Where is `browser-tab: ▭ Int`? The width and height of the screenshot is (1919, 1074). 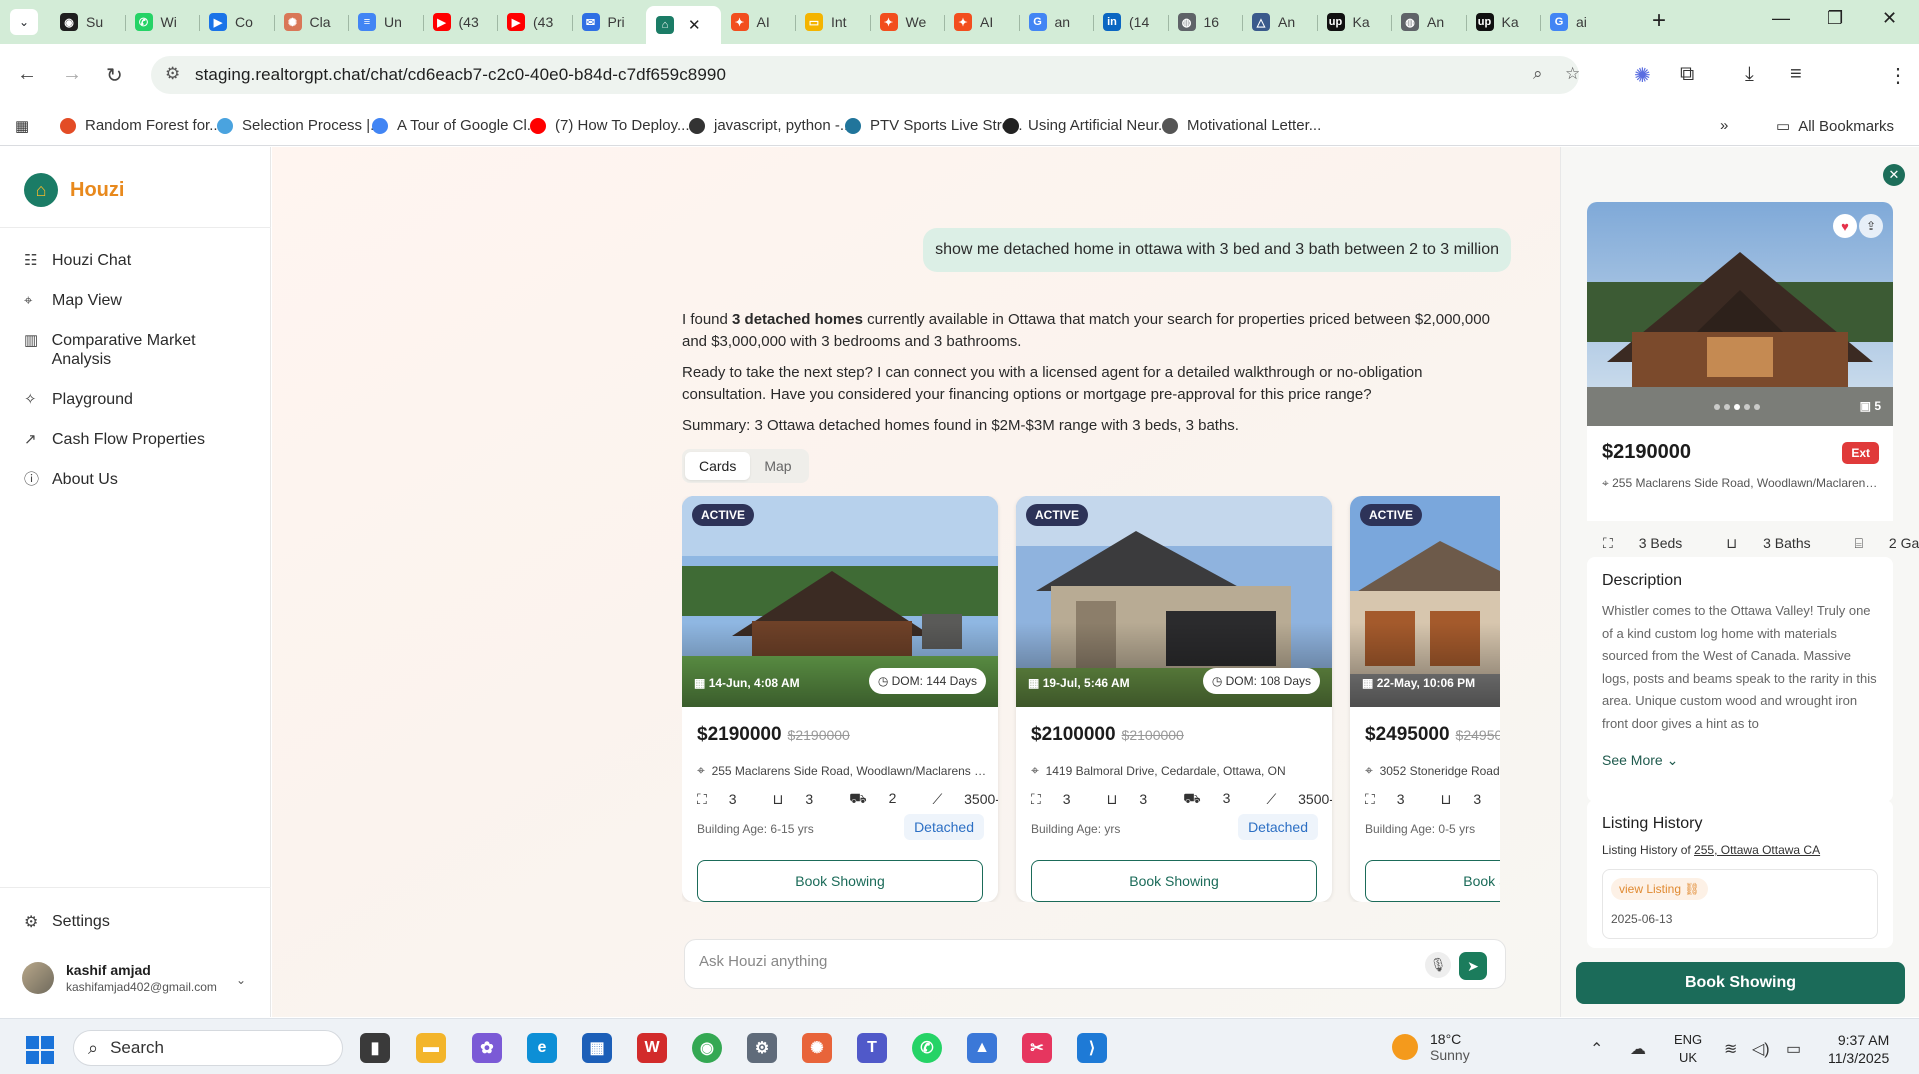 browser-tab: ▭ Int is located at coordinates (832, 22).